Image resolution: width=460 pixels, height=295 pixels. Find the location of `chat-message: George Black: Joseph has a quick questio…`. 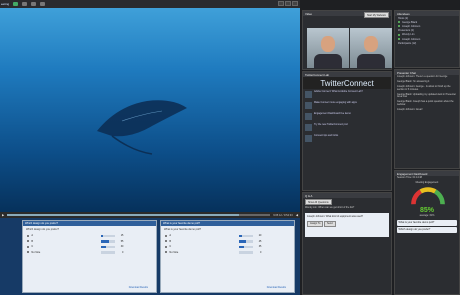

chat-message: George Black: Joseph has a quick questio… is located at coordinates (425, 103).